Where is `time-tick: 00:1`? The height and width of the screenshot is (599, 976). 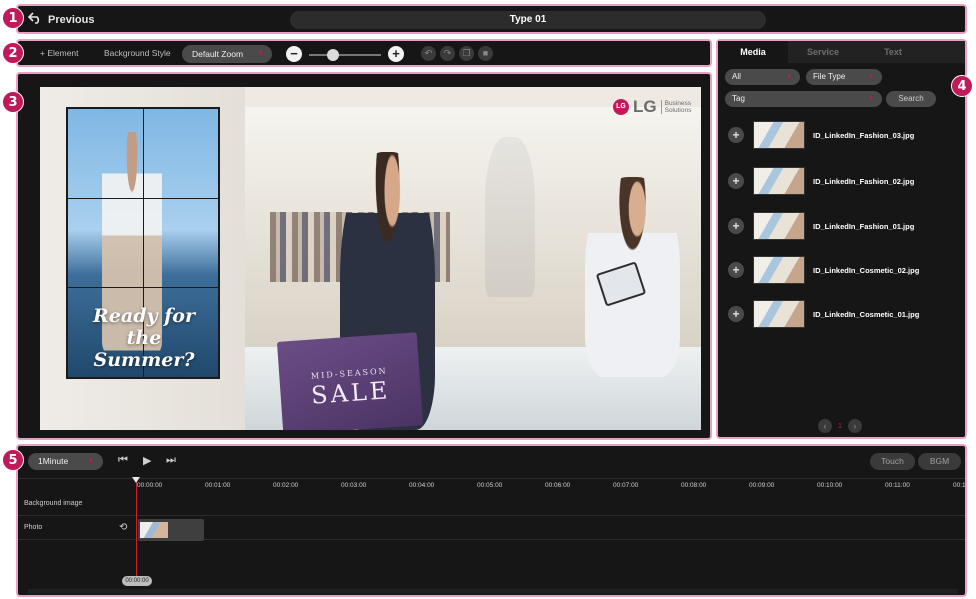 time-tick: 00:1 is located at coordinates (959, 485).